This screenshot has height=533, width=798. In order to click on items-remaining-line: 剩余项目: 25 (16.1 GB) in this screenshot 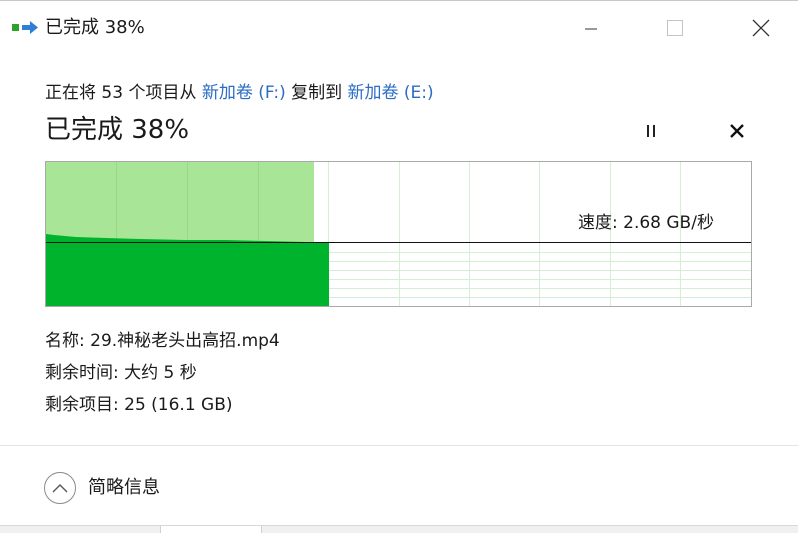, I will do `click(139, 405)`.